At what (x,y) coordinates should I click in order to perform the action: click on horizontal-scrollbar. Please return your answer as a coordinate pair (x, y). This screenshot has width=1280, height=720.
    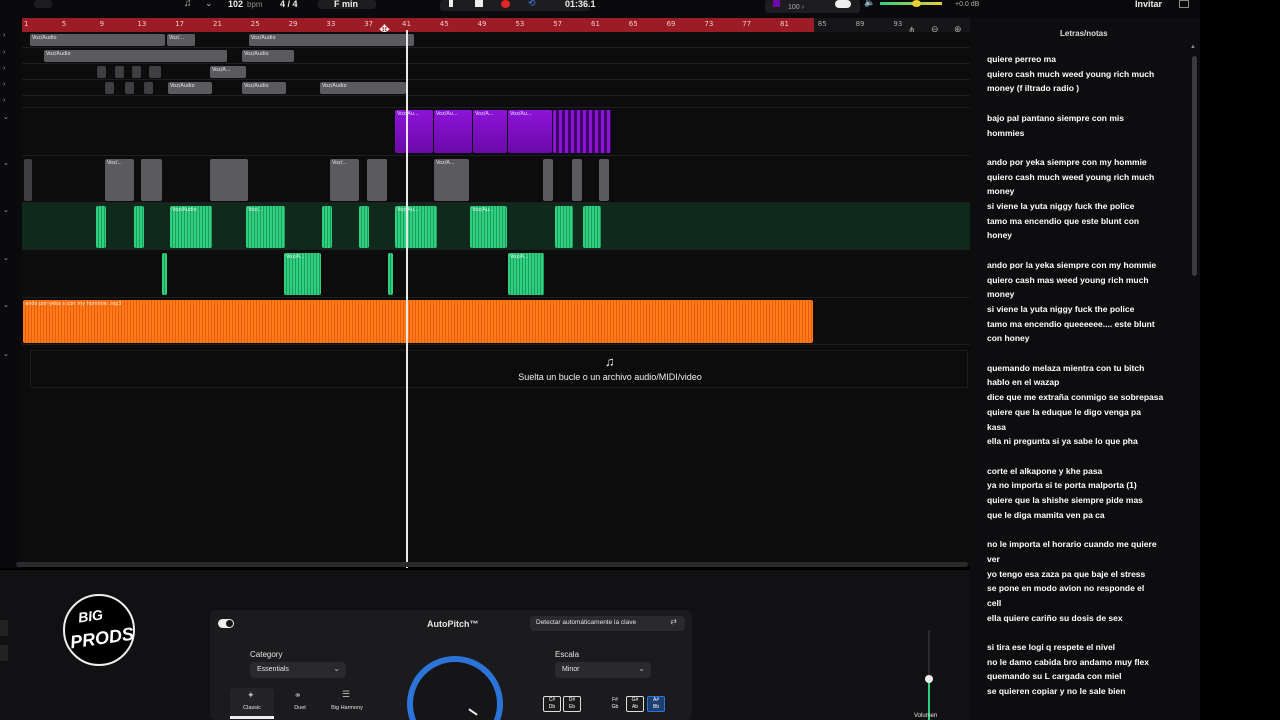
    Looking at the image, I should click on (492, 564).